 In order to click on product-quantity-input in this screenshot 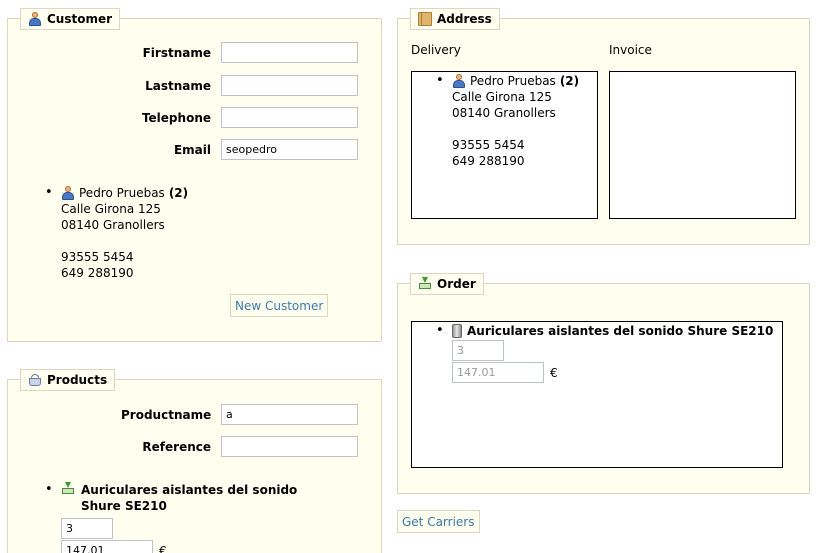, I will do `click(87, 528)`.